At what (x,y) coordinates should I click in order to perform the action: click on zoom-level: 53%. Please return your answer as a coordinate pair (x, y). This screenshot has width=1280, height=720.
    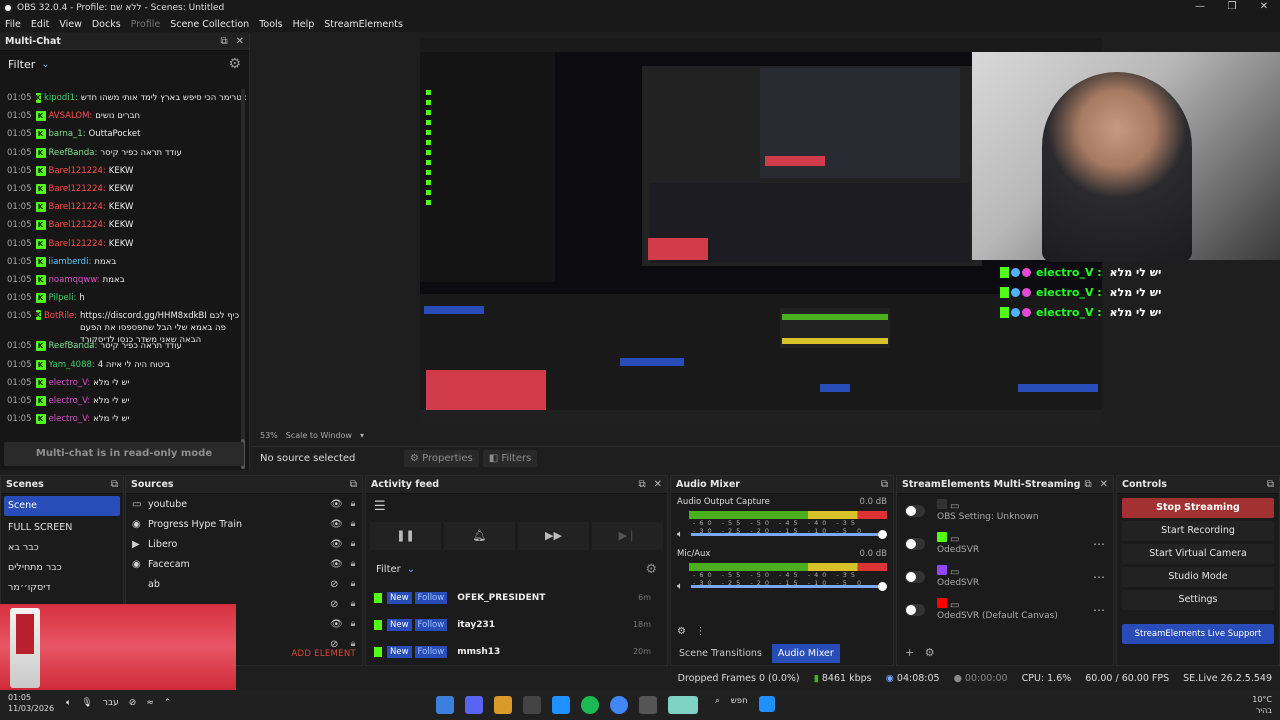
    Looking at the image, I should click on (269, 435).